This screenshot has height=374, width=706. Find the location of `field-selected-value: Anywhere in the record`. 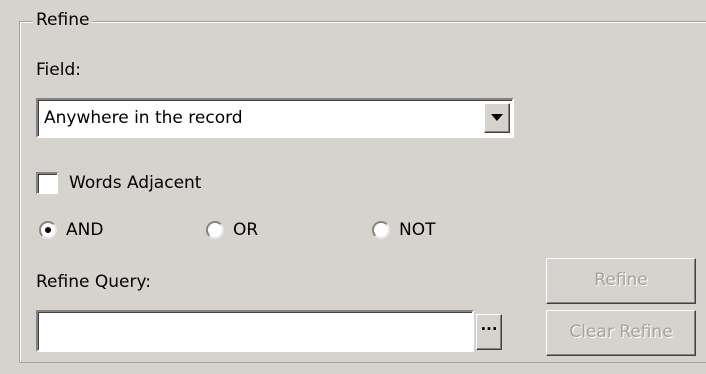

field-selected-value: Anywhere in the record is located at coordinates (143, 118).